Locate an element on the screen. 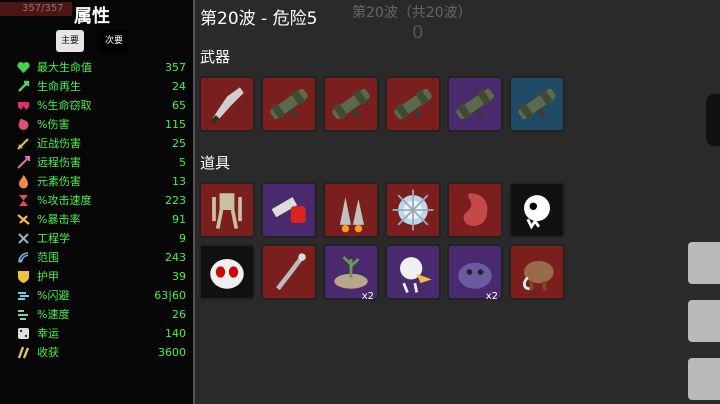  stat-value: 3600 is located at coordinates (172, 352).